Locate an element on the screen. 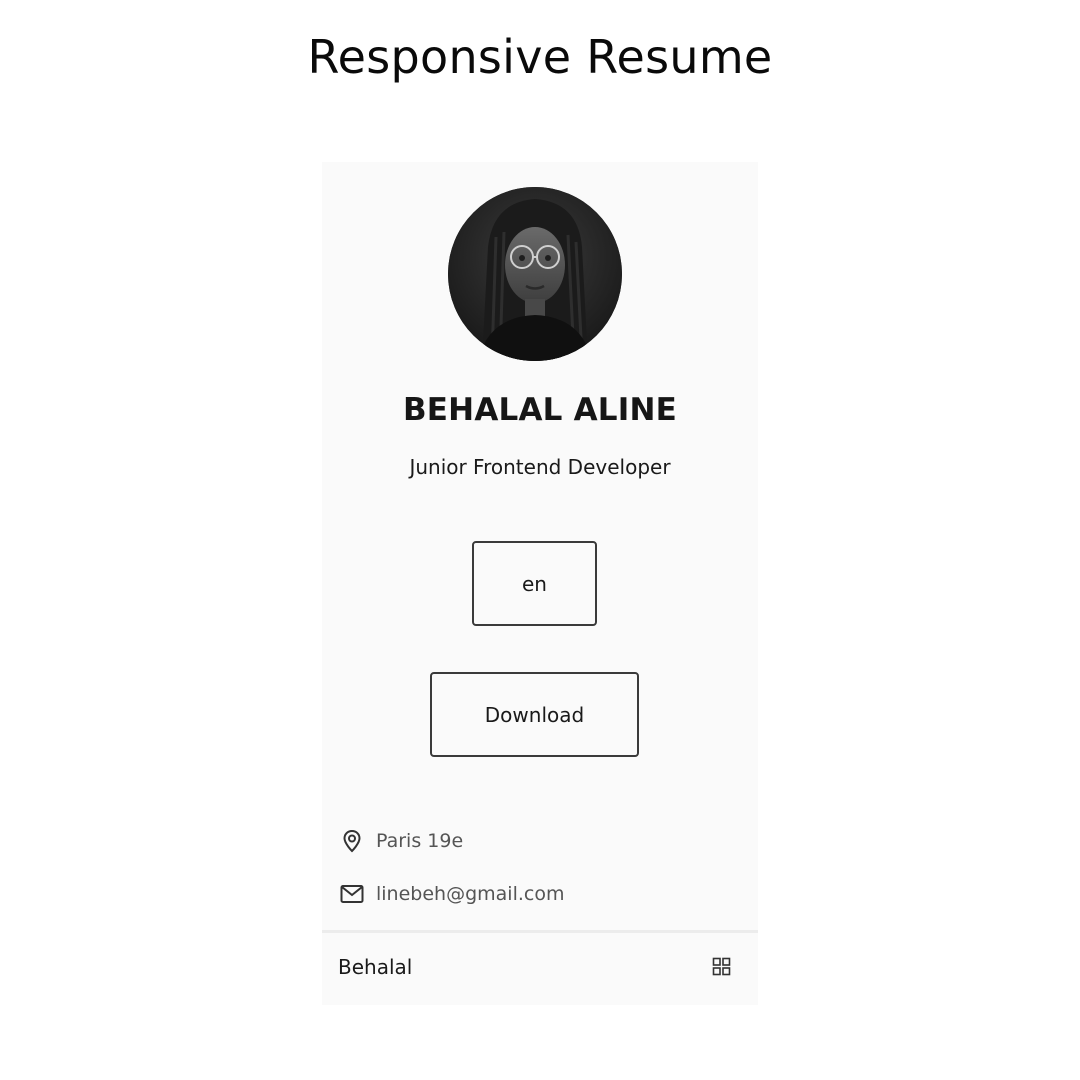 This screenshot has height=1080, width=1080. bottom-nav: Behalal is located at coordinates (540, 967).